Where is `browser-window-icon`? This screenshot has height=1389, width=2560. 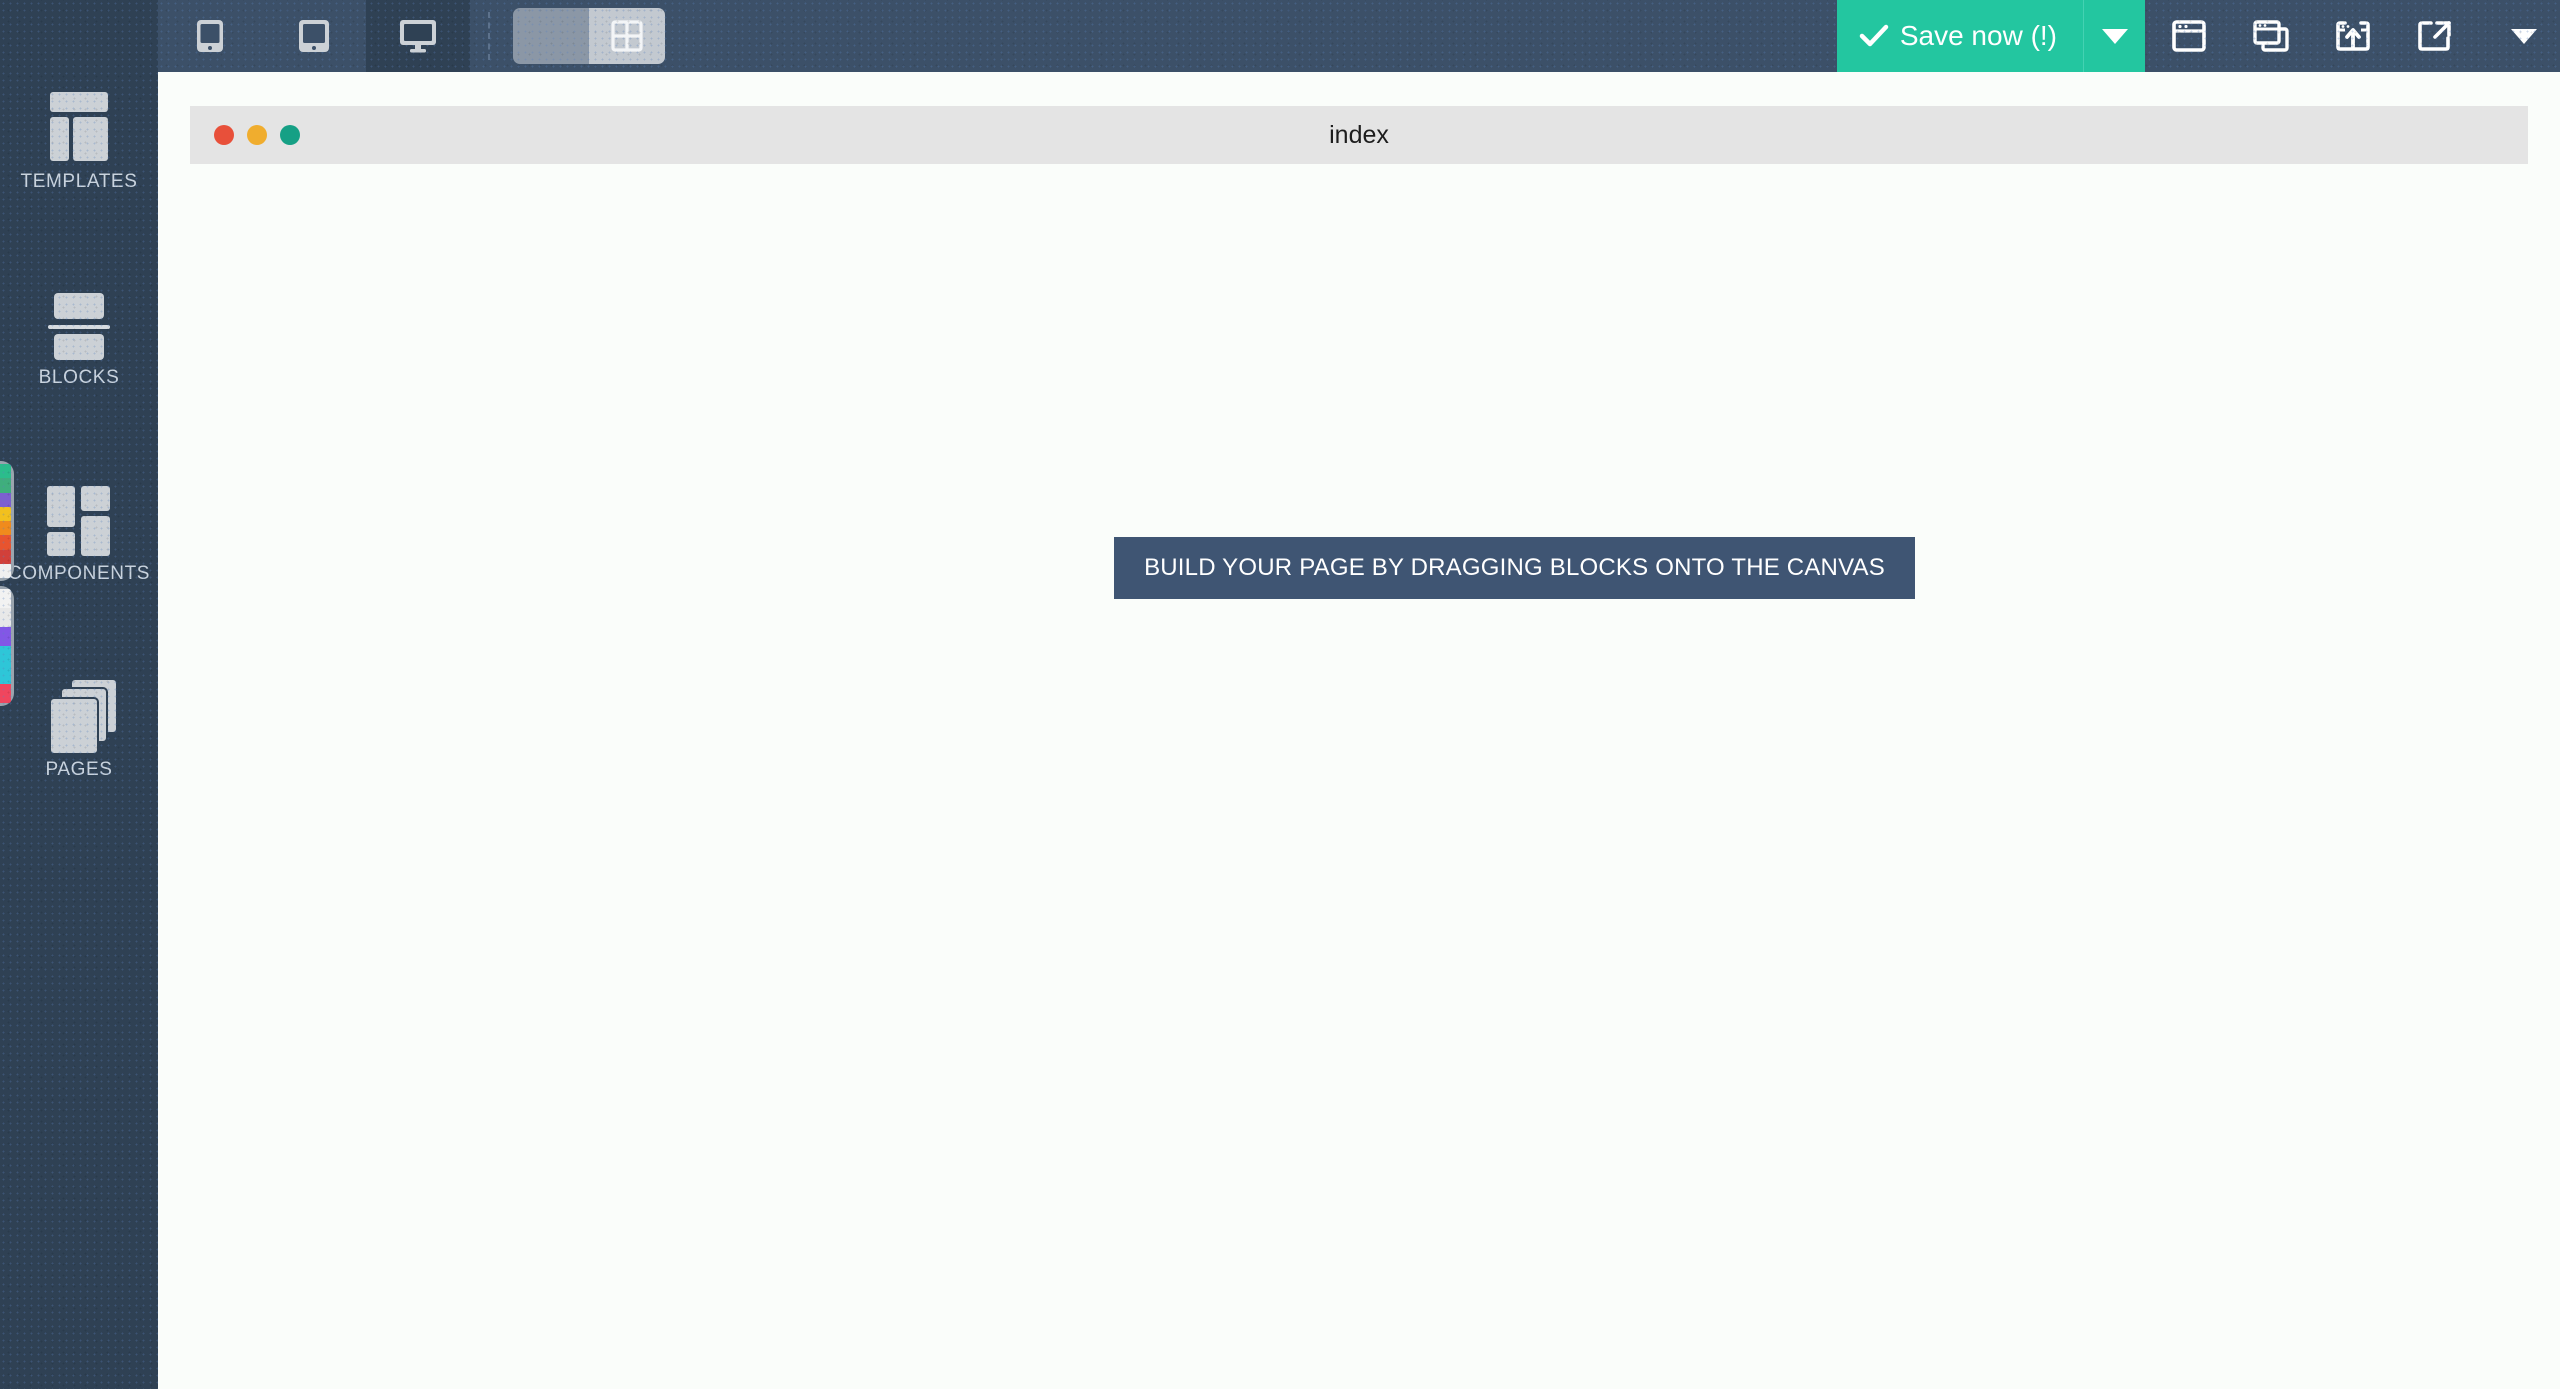 browser-window-icon is located at coordinates (2189, 36).